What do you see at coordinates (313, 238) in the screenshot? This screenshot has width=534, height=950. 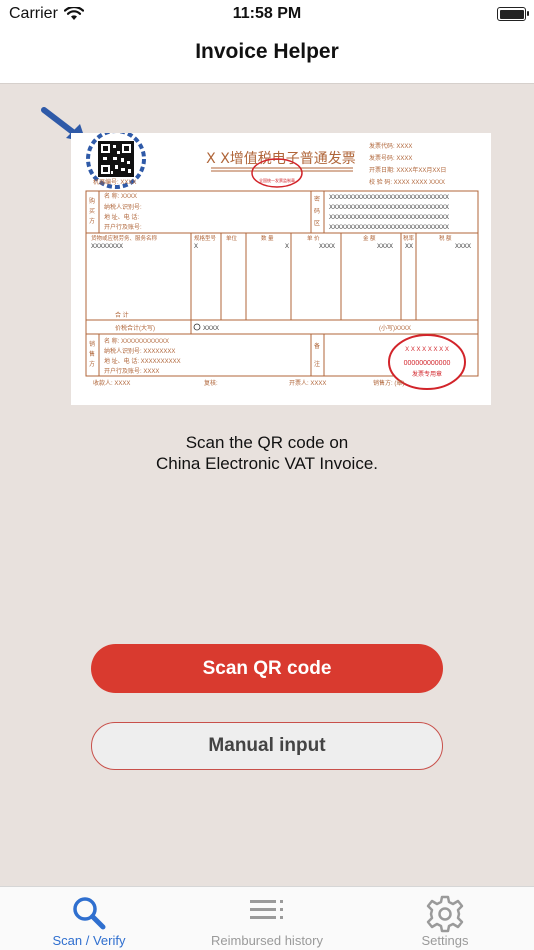 I see `item-header: 单 价` at bounding box center [313, 238].